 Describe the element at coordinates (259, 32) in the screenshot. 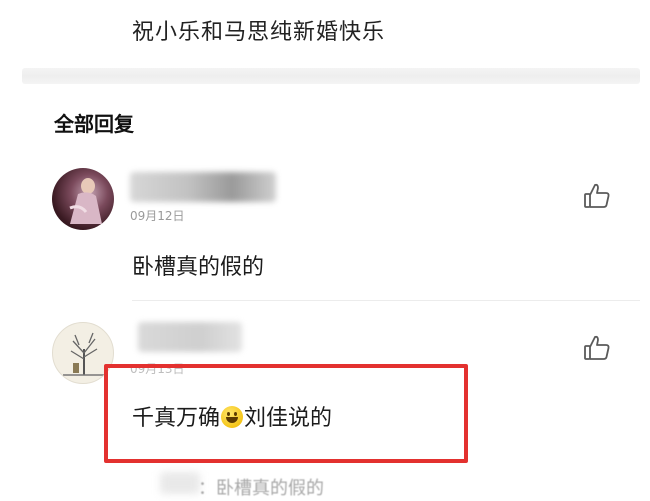

I see `post-text: 祝小乐和马思纯新婚快乐` at that location.